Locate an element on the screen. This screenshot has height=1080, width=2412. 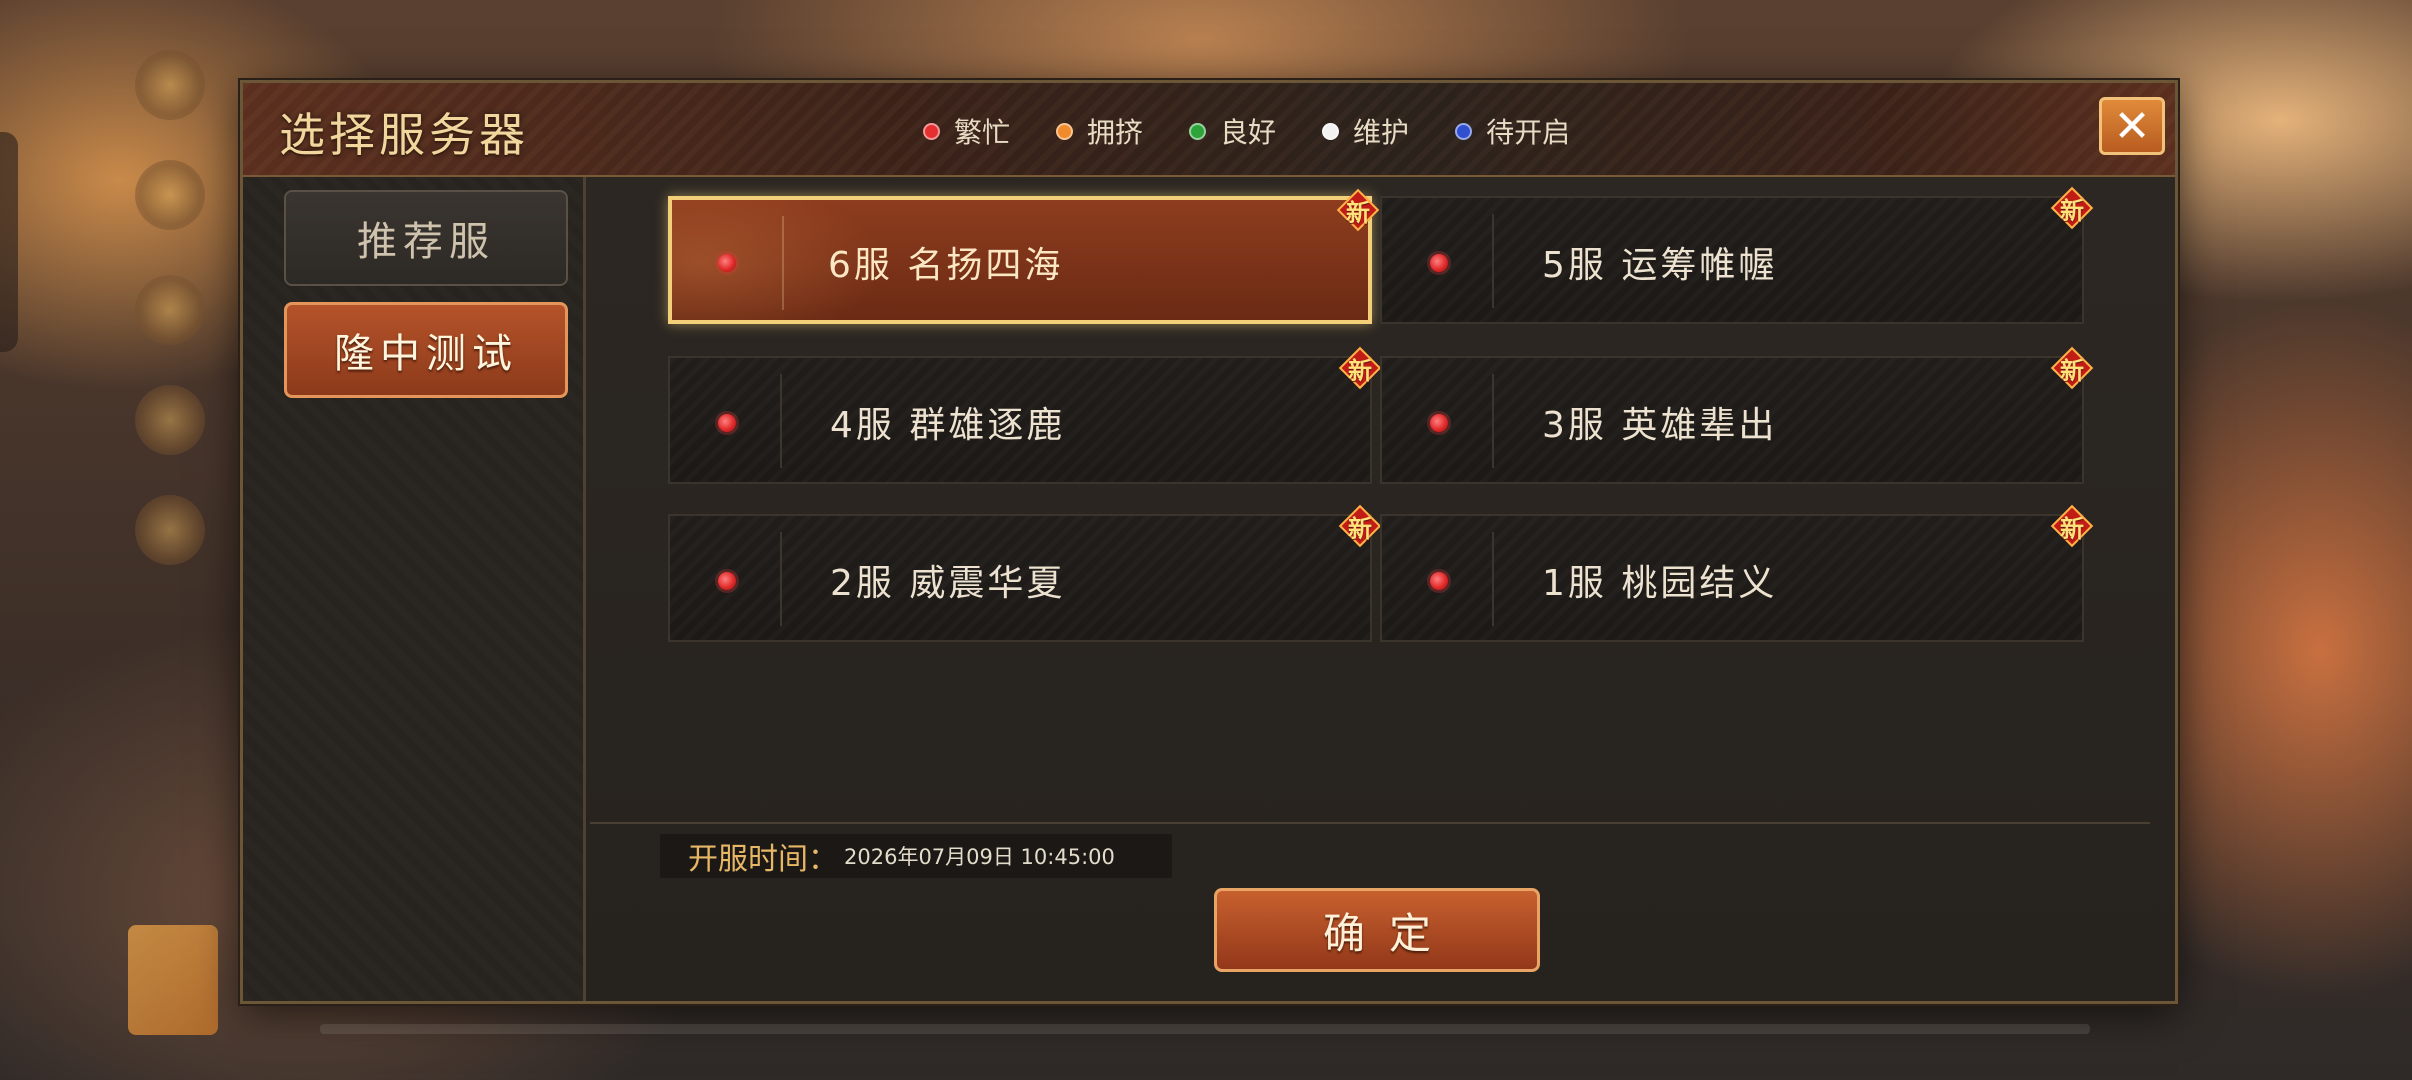
server-name: 4服 群雄逐鹿 is located at coordinates (948, 425).